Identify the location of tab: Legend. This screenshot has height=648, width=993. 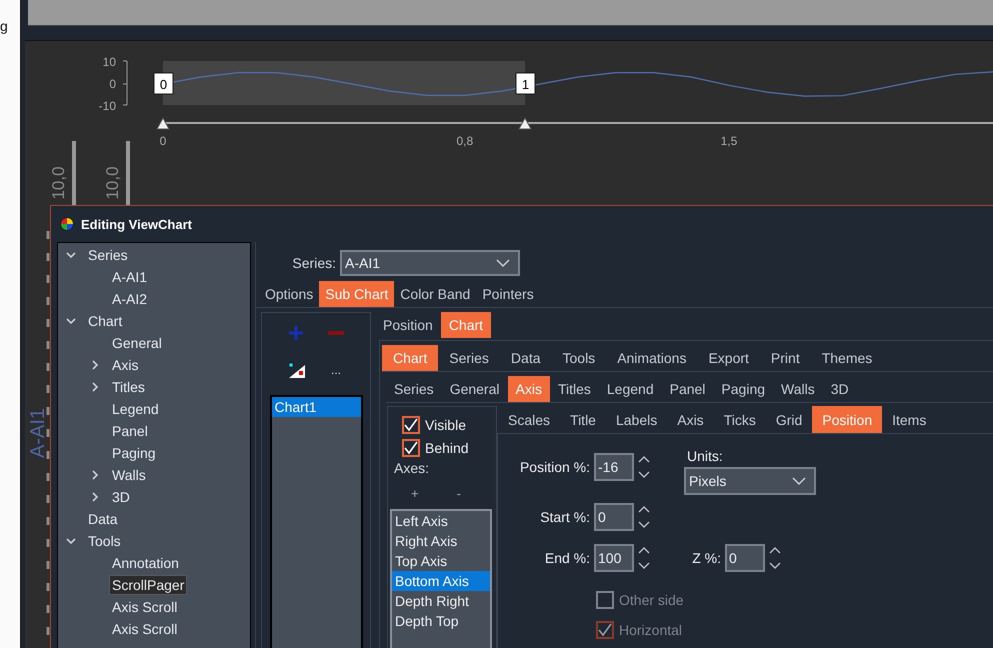
(630, 389).